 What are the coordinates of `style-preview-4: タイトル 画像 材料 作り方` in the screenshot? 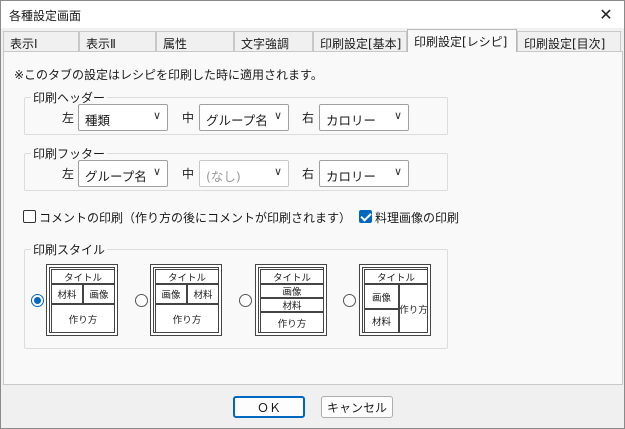 It's located at (395, 300).